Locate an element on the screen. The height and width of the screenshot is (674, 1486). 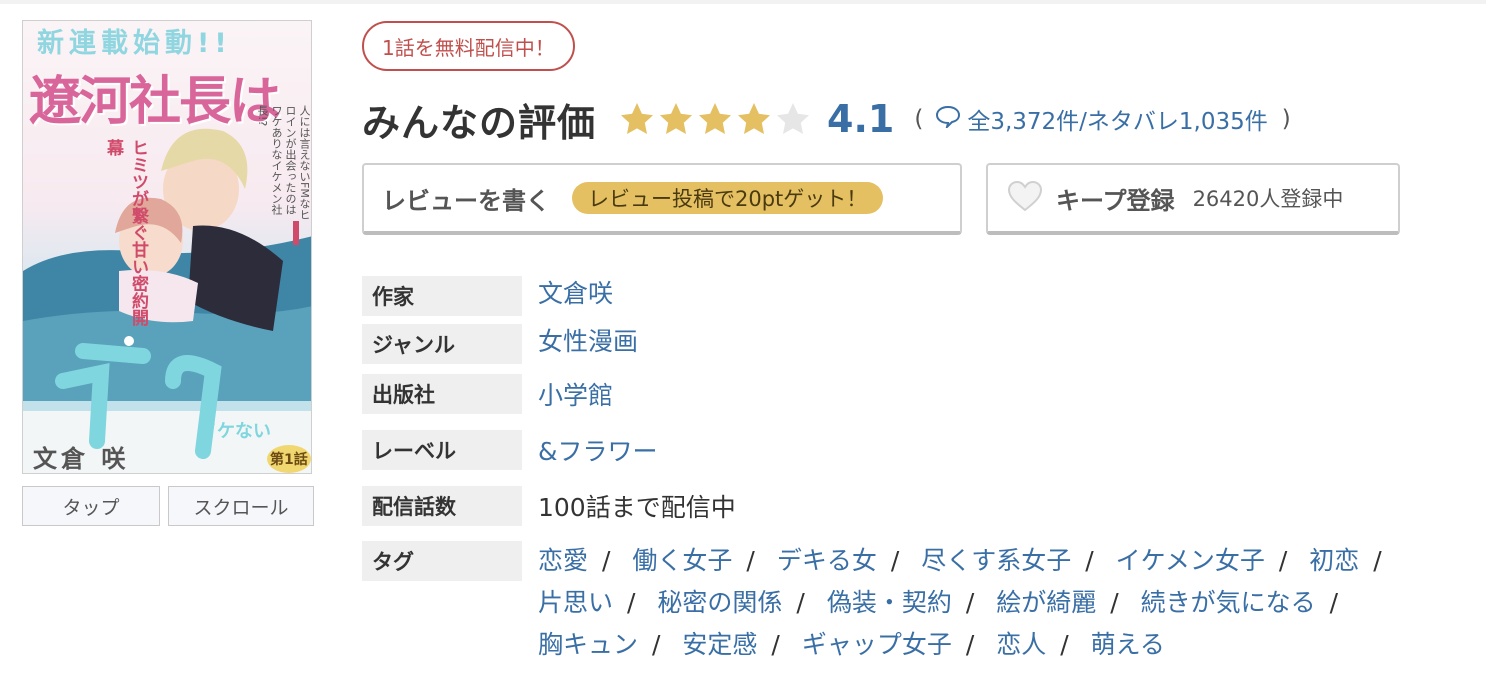
rating-title: みんなの評価 is located at coordinates (479, 122).